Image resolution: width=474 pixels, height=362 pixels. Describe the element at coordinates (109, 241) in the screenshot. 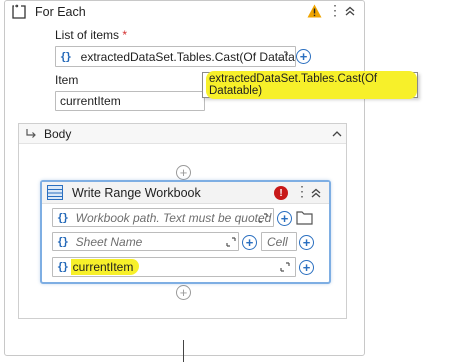

I see `sheet-name-placeholder: Sheet Name` at that location.